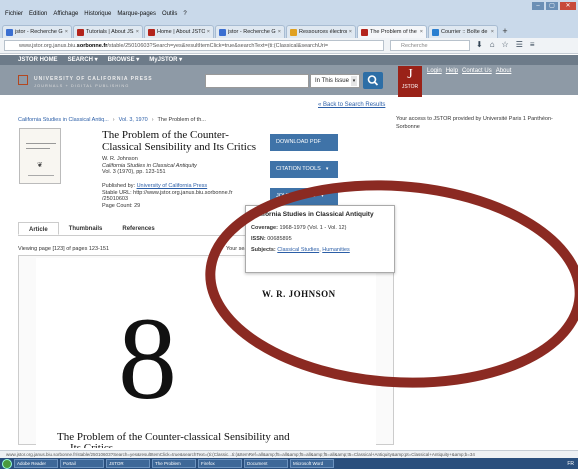 Image resolution: width=578 pixels, height=469 pixels. Describe the element at coordinates (293, 32) in the screenshot. I see `library-favicon-icon` at that location.